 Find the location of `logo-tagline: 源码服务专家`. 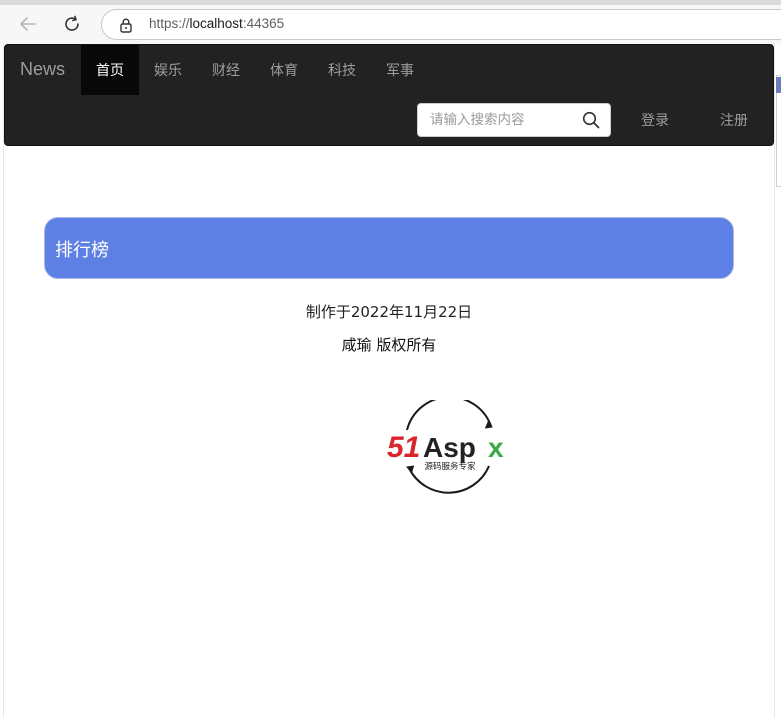

logo-tagline: 源码服务专家 is located at coordinates (450, 466).